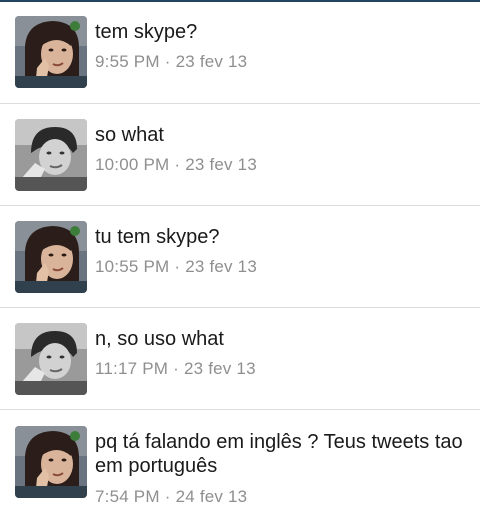  I want to click on message-time: 10:00 PM, so click(132, 164).